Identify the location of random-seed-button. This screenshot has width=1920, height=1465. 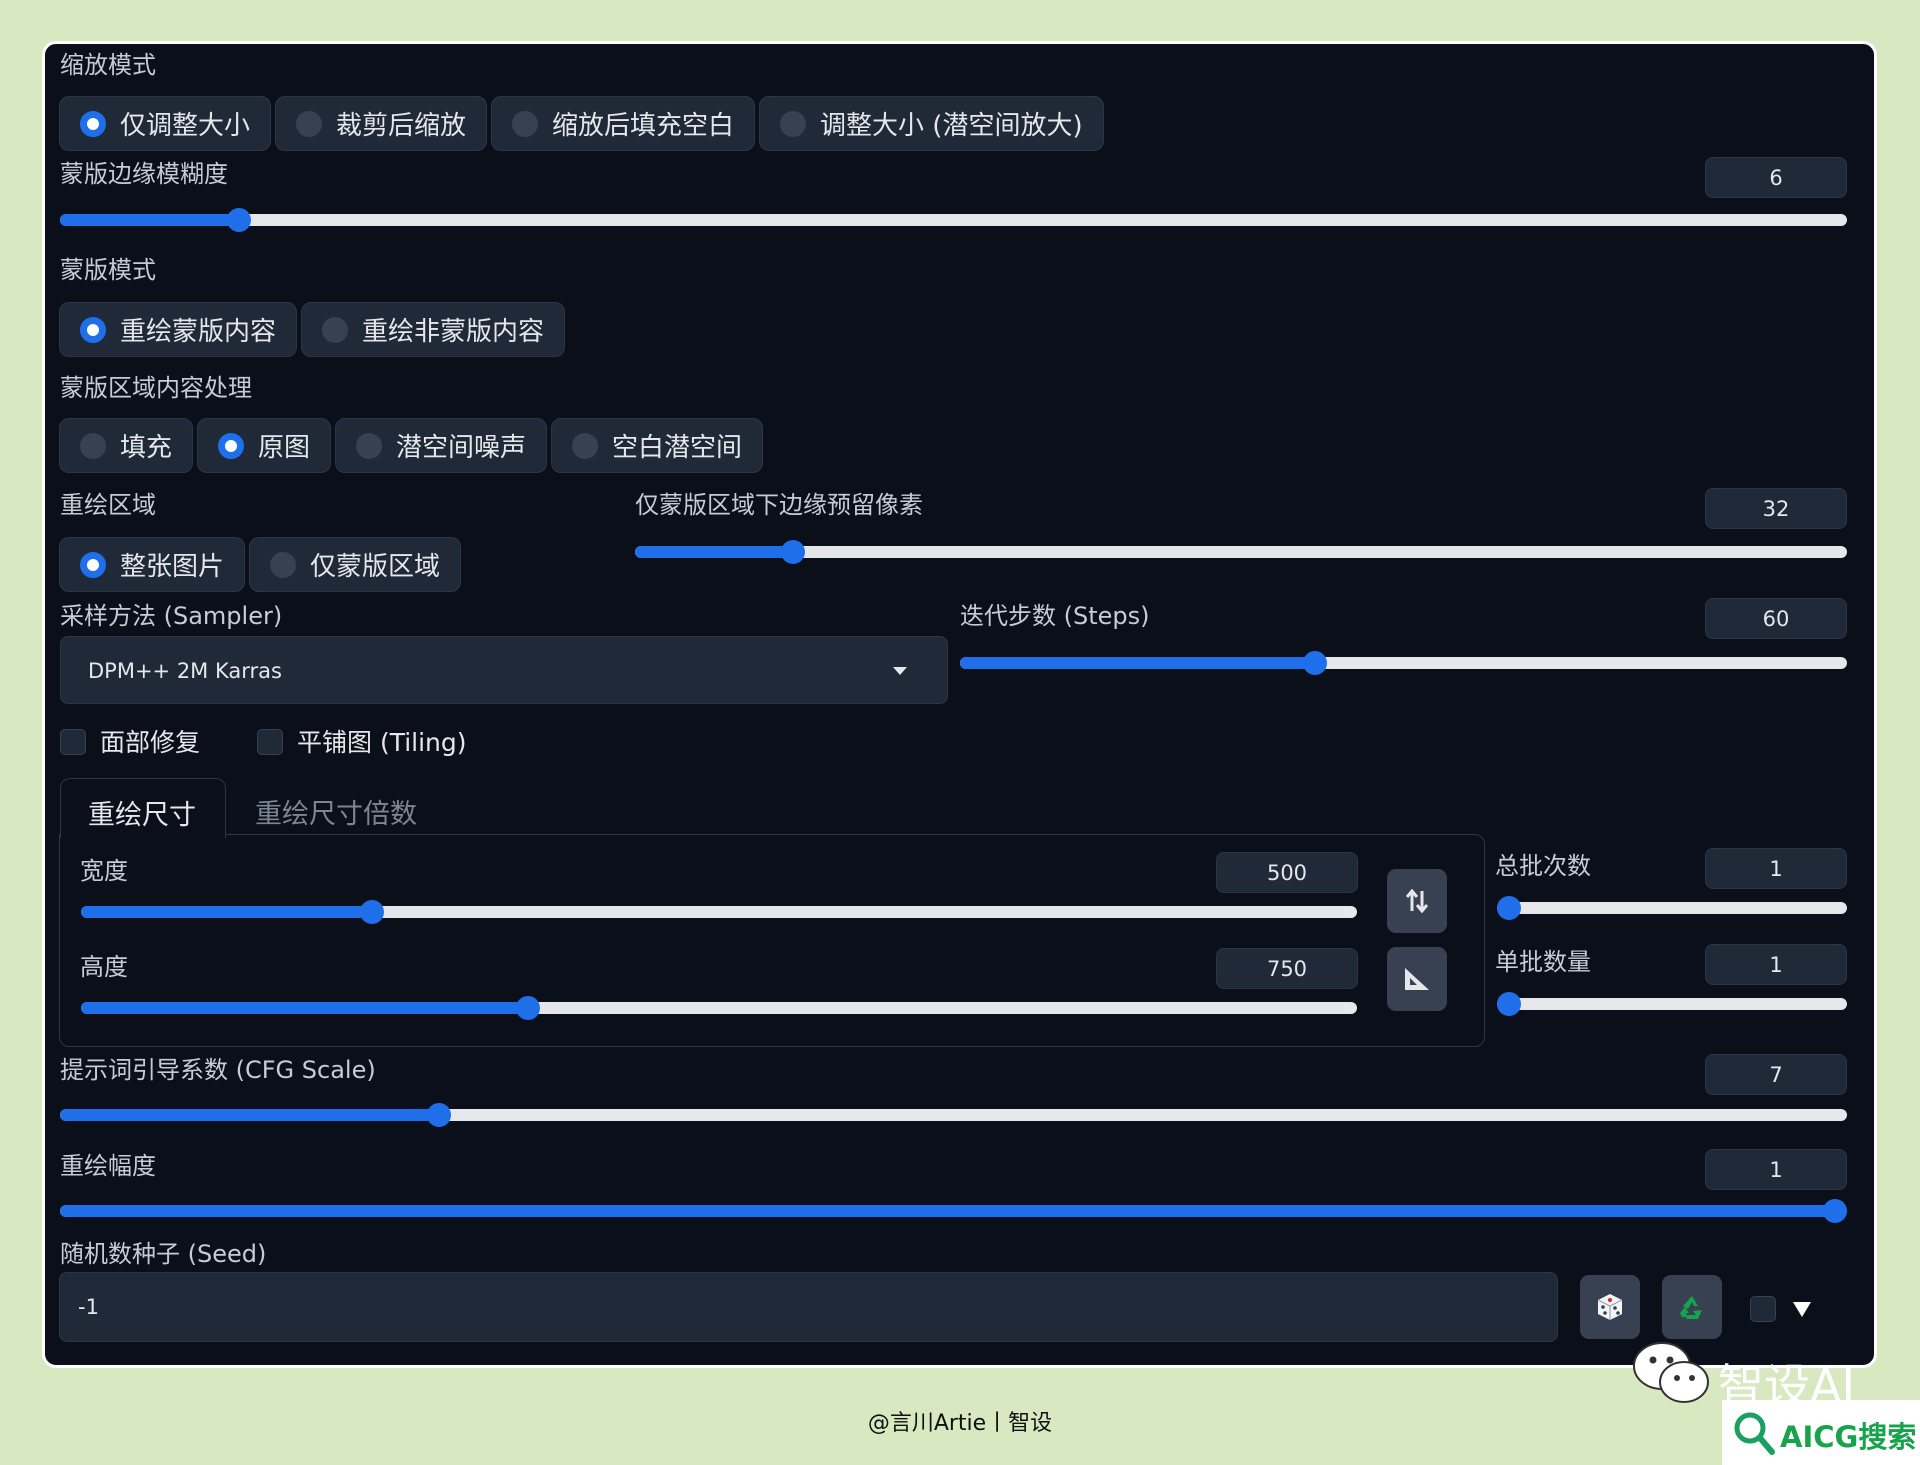
(1610, 1307).